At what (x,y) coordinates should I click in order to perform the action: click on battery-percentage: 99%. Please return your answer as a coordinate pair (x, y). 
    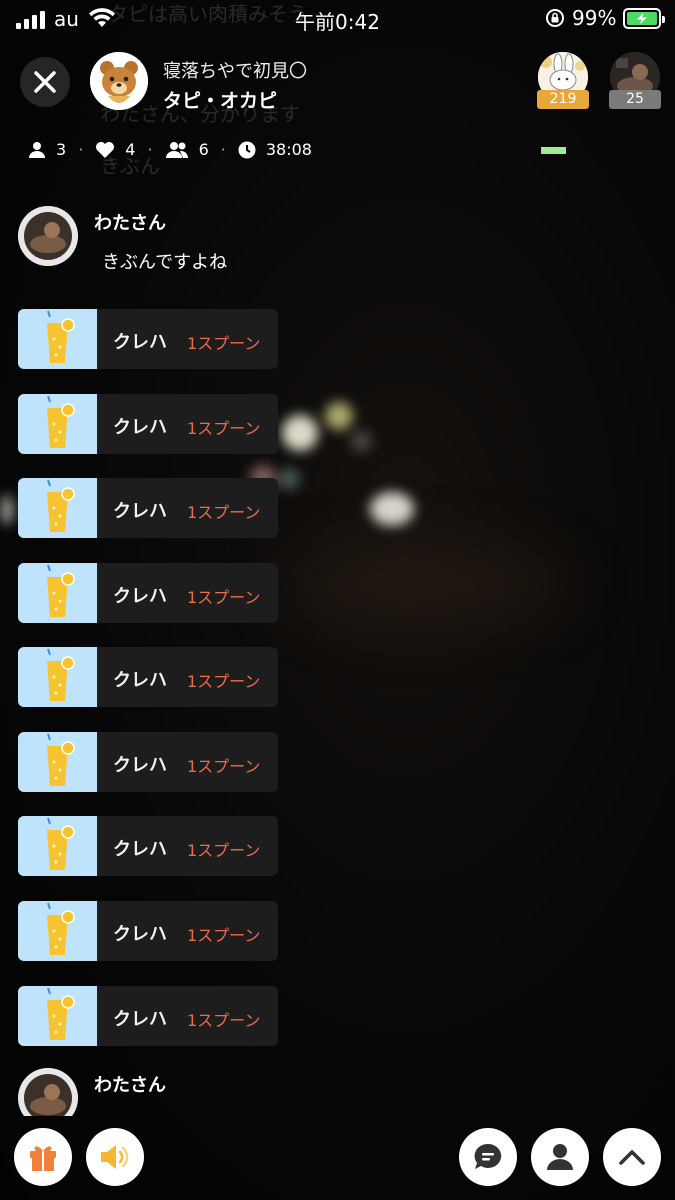
    Looking at the image, I should click on (594, 18).